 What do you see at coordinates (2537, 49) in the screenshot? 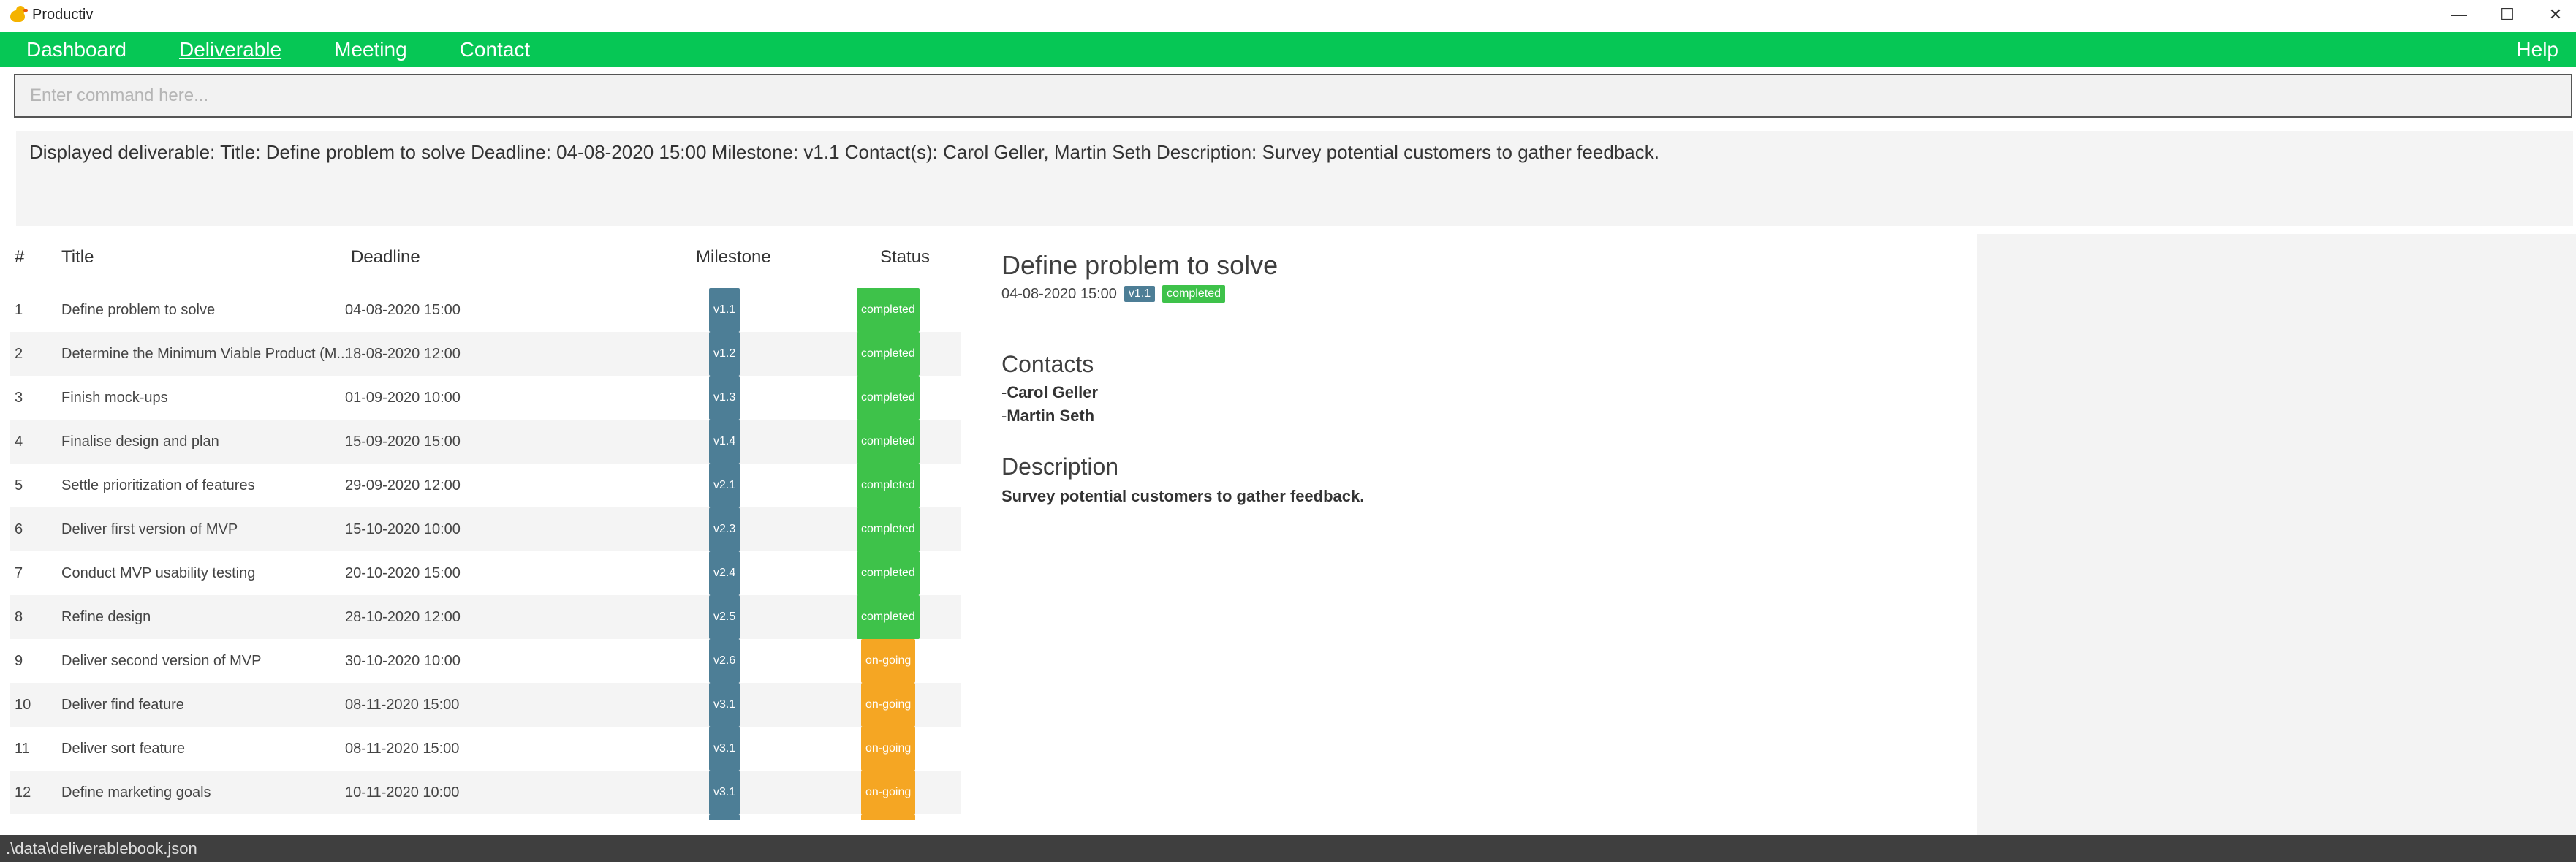
I see `menu-help: Help` at bounding box center [2537, 49].